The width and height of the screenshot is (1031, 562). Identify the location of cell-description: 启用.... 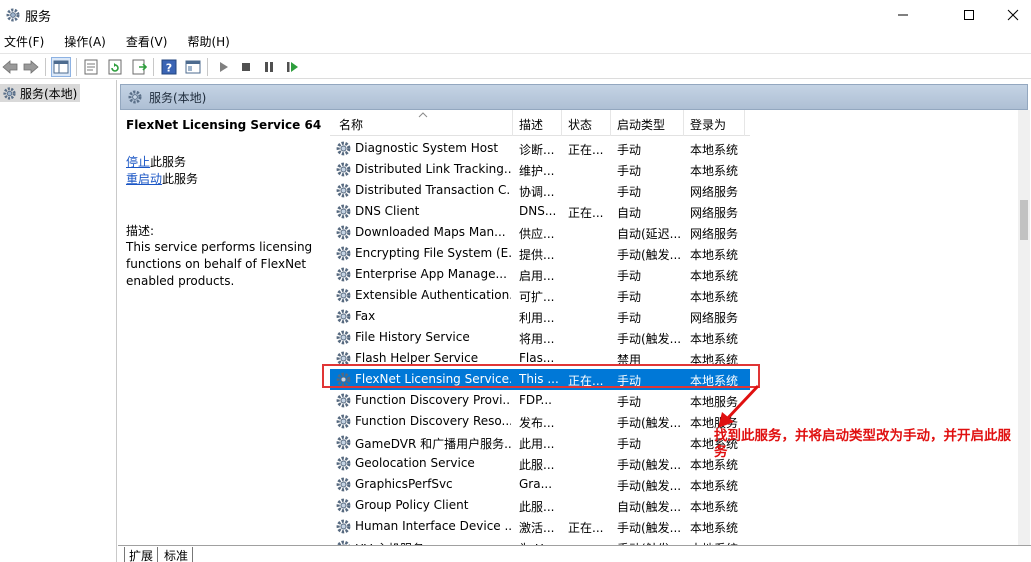
(537, 276).